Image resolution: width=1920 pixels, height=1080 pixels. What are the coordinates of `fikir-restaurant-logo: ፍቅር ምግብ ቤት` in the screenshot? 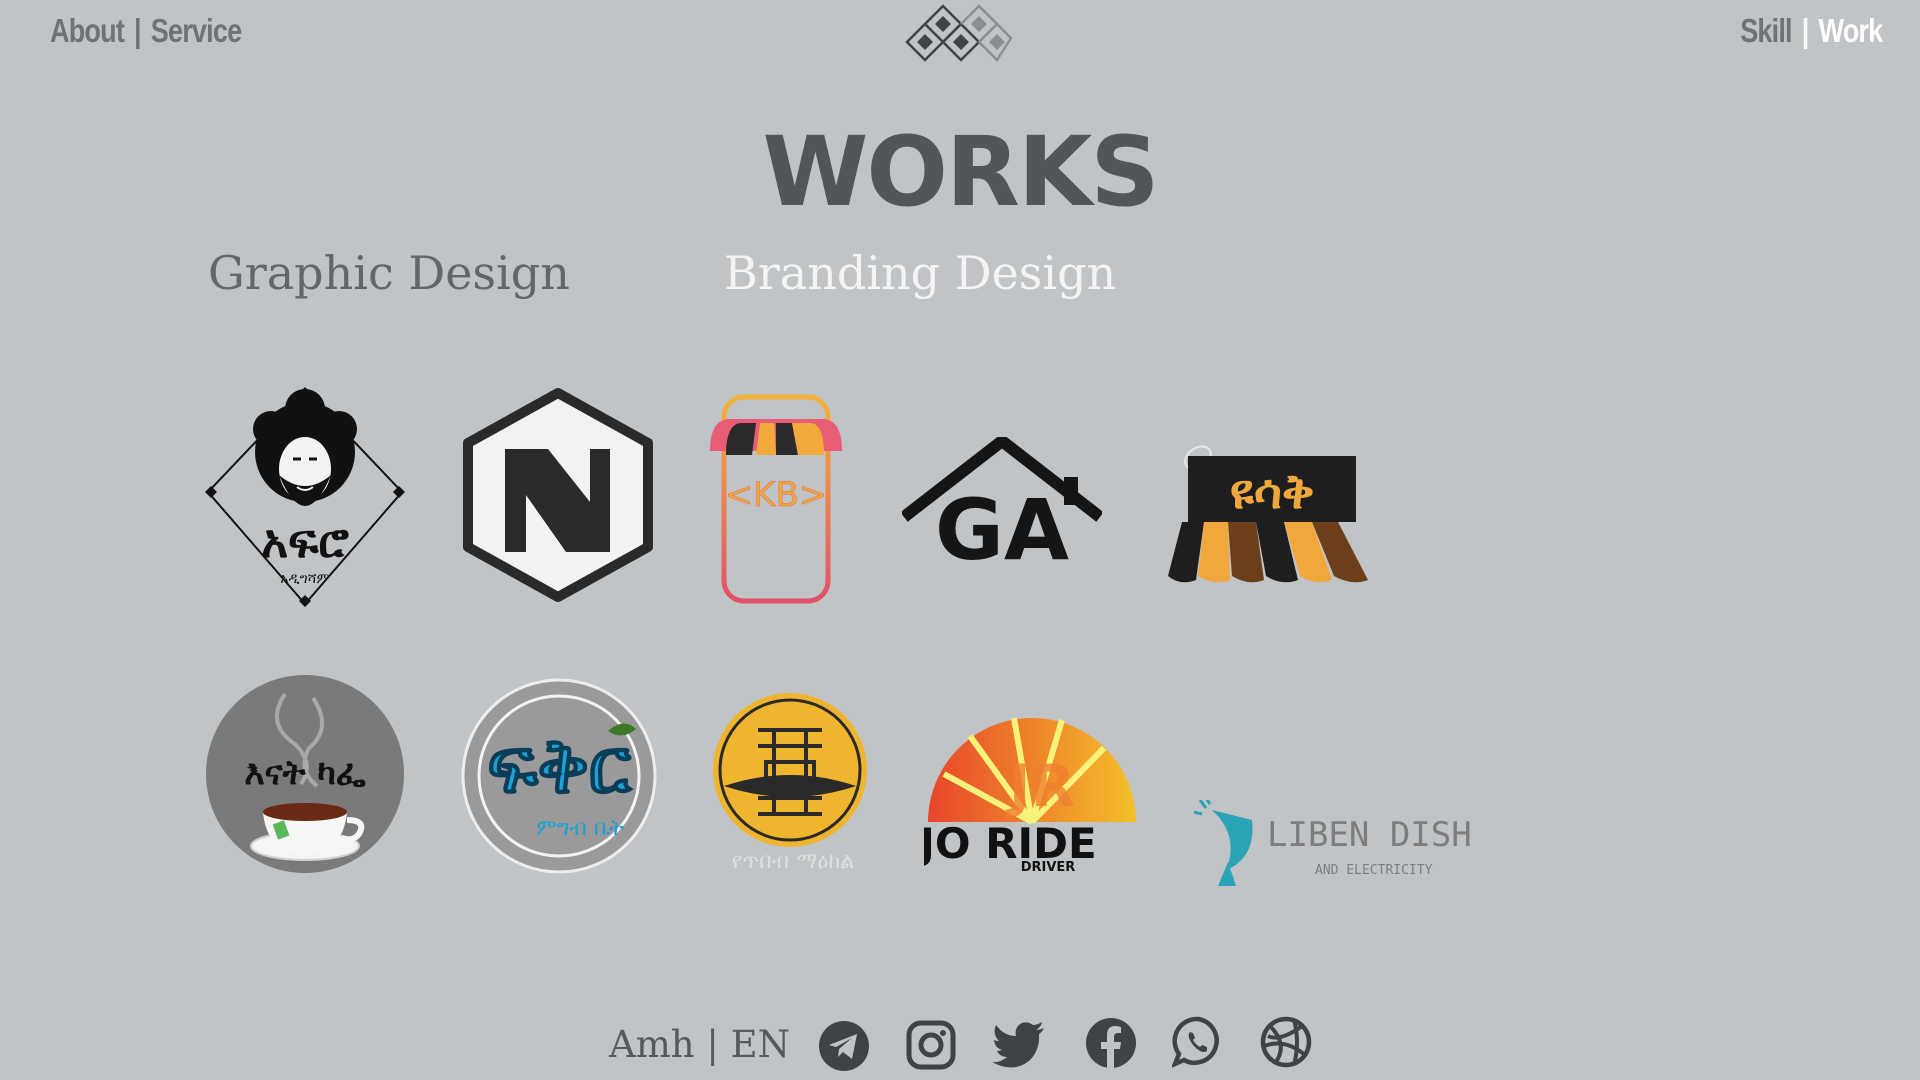 It's located at (559, 776).